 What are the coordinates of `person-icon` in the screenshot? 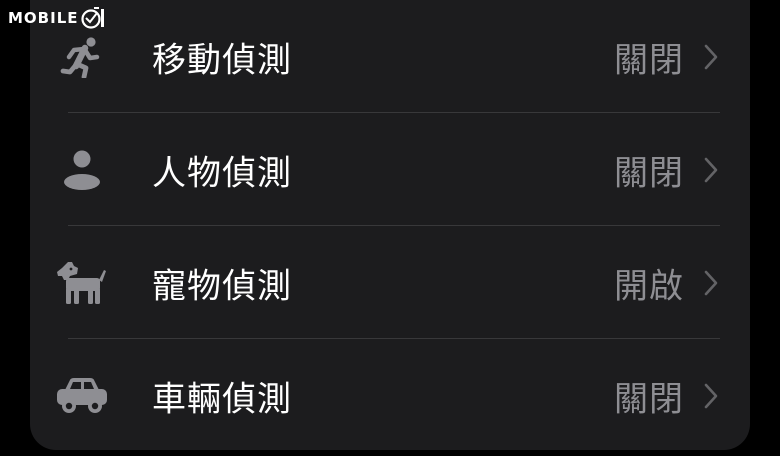 It's located at (82, 170).